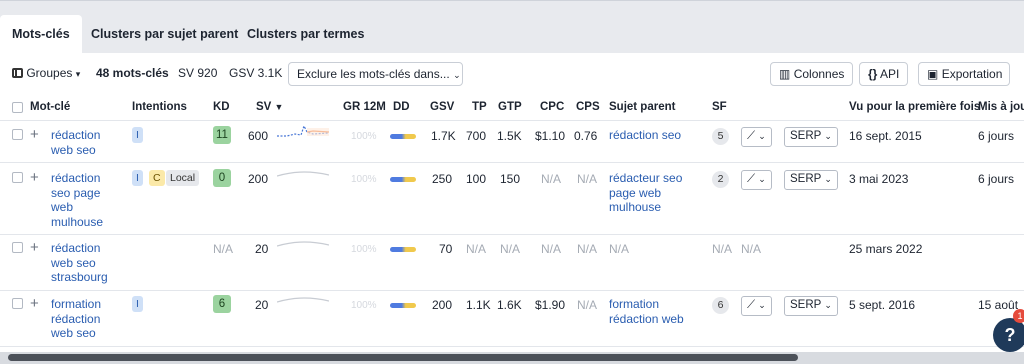  I want to click on header-sv: SV ▼, so click(269, 107).